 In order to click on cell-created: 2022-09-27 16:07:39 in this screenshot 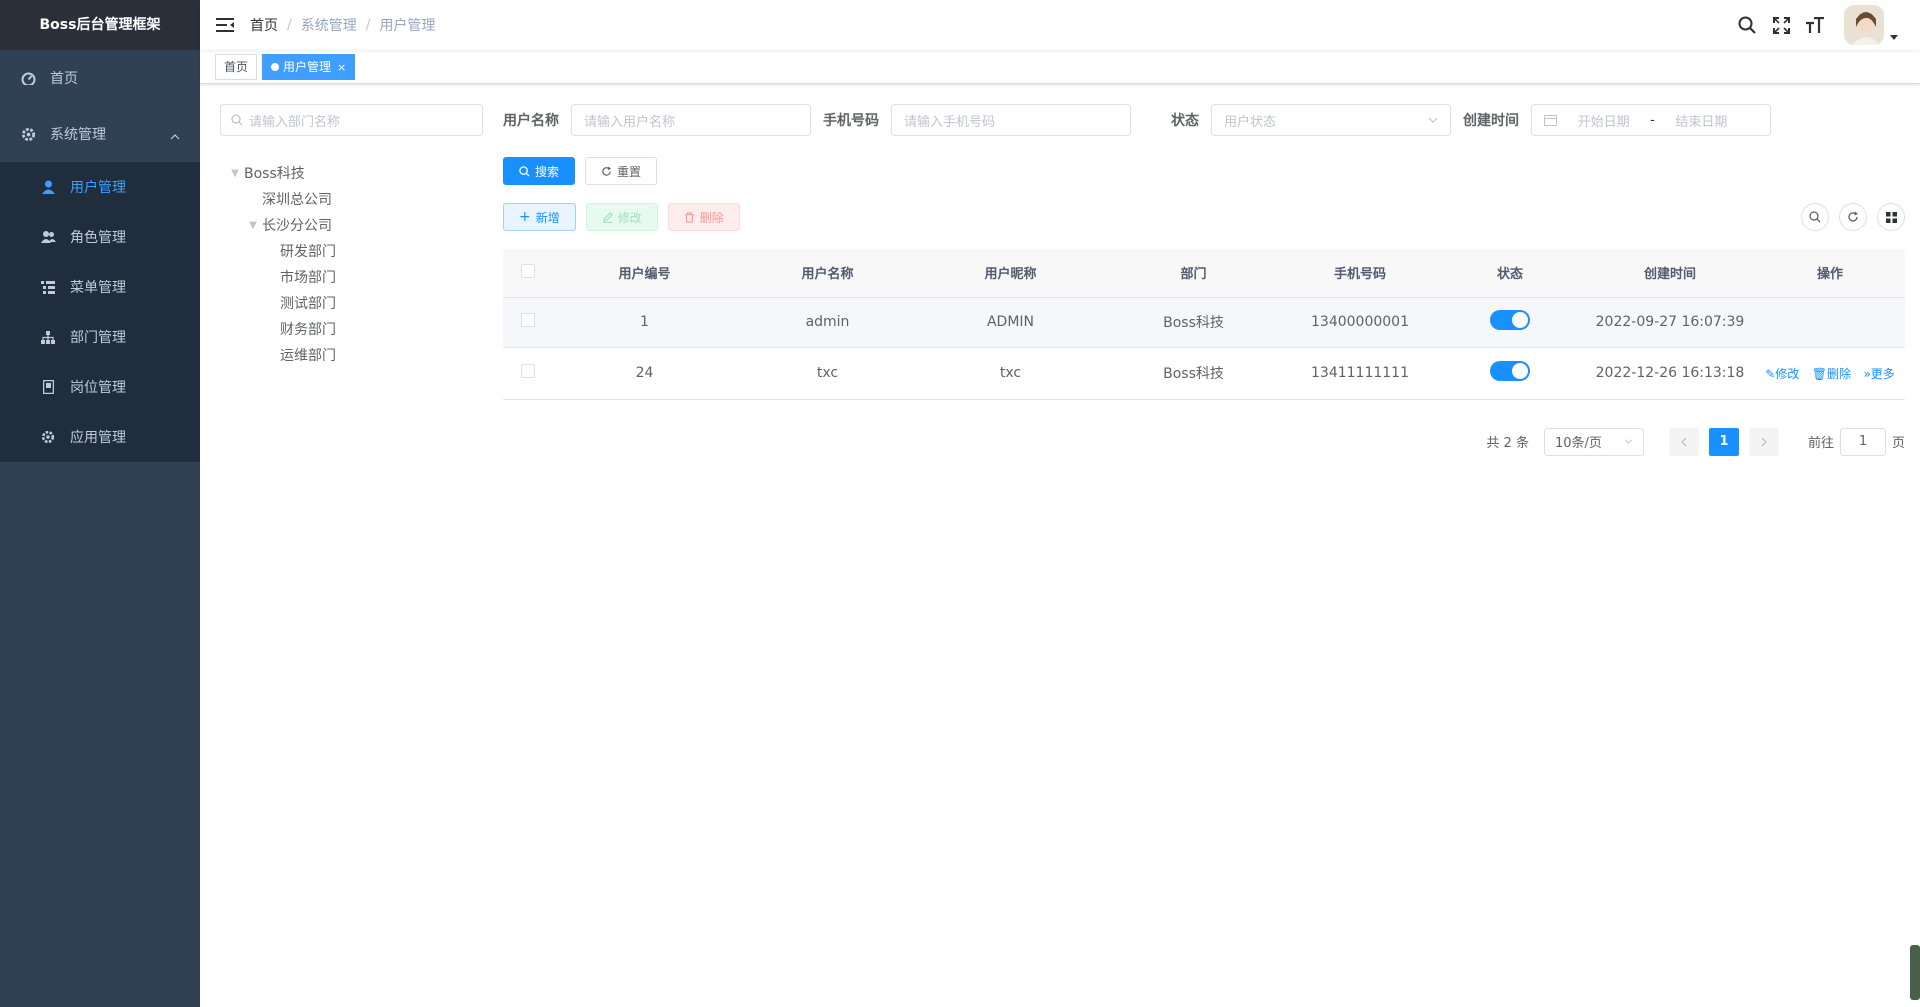, I will do `click(1670, 322)`.